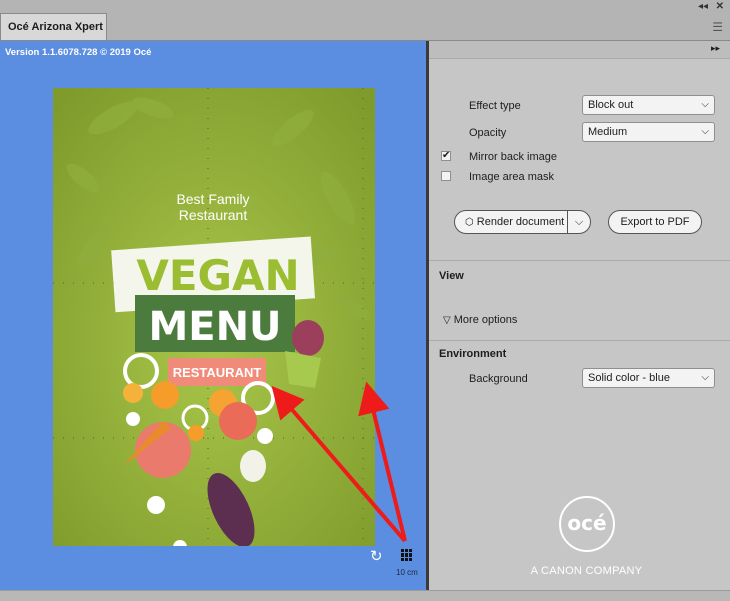  What do you see at coordinates (339, 462) in the screenshot?
I see `annotation-arrows` at bounding box center [339, 462].